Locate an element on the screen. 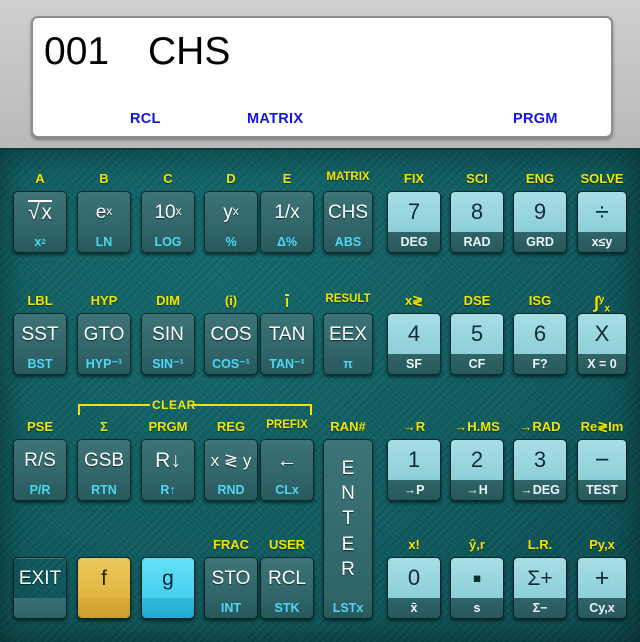  f-label-sigma-plus: L.R. is located at coordinates (540, 544).